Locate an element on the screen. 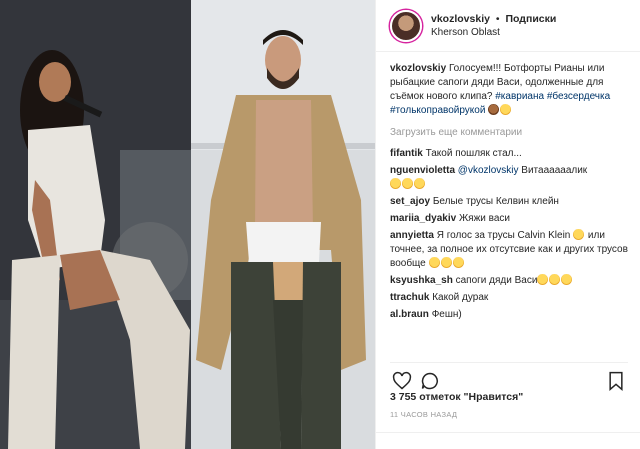 The height and width of the screenshot is (449, 640). action-bar is located at coordinates (509, 377).